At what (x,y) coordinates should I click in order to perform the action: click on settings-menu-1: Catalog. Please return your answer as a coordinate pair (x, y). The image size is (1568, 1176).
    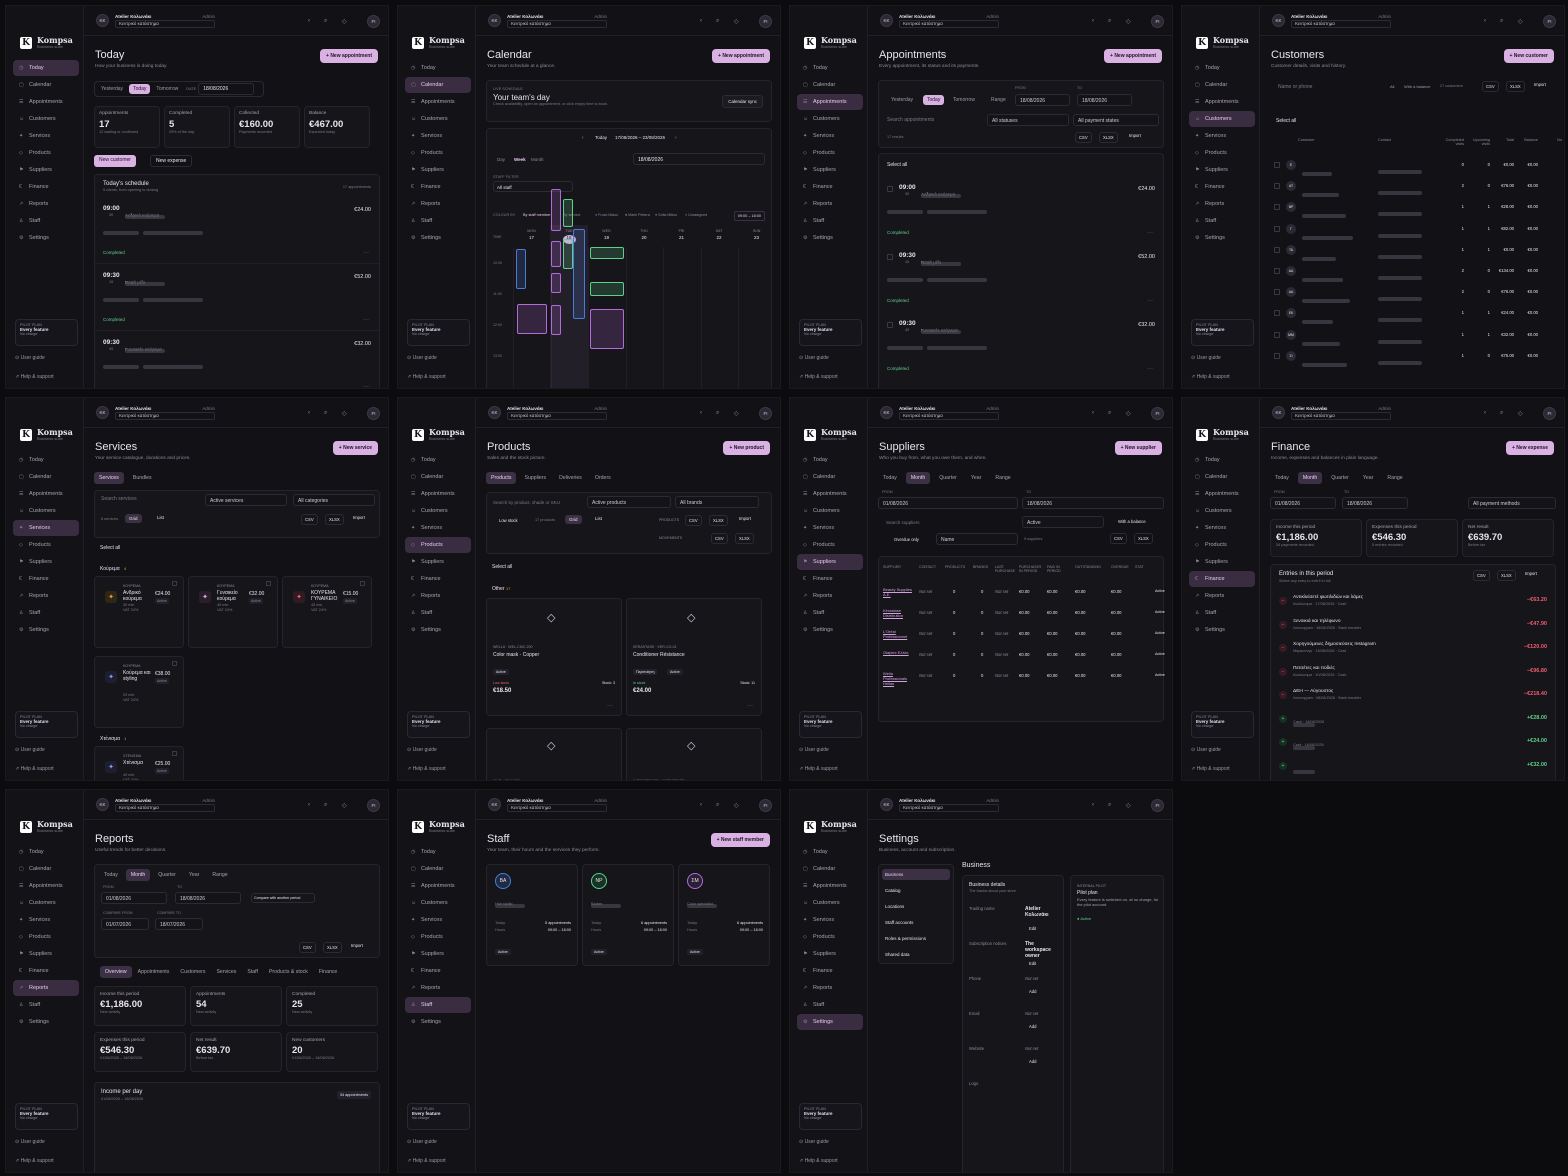
    Looking at the image, I should click on (916, 890).